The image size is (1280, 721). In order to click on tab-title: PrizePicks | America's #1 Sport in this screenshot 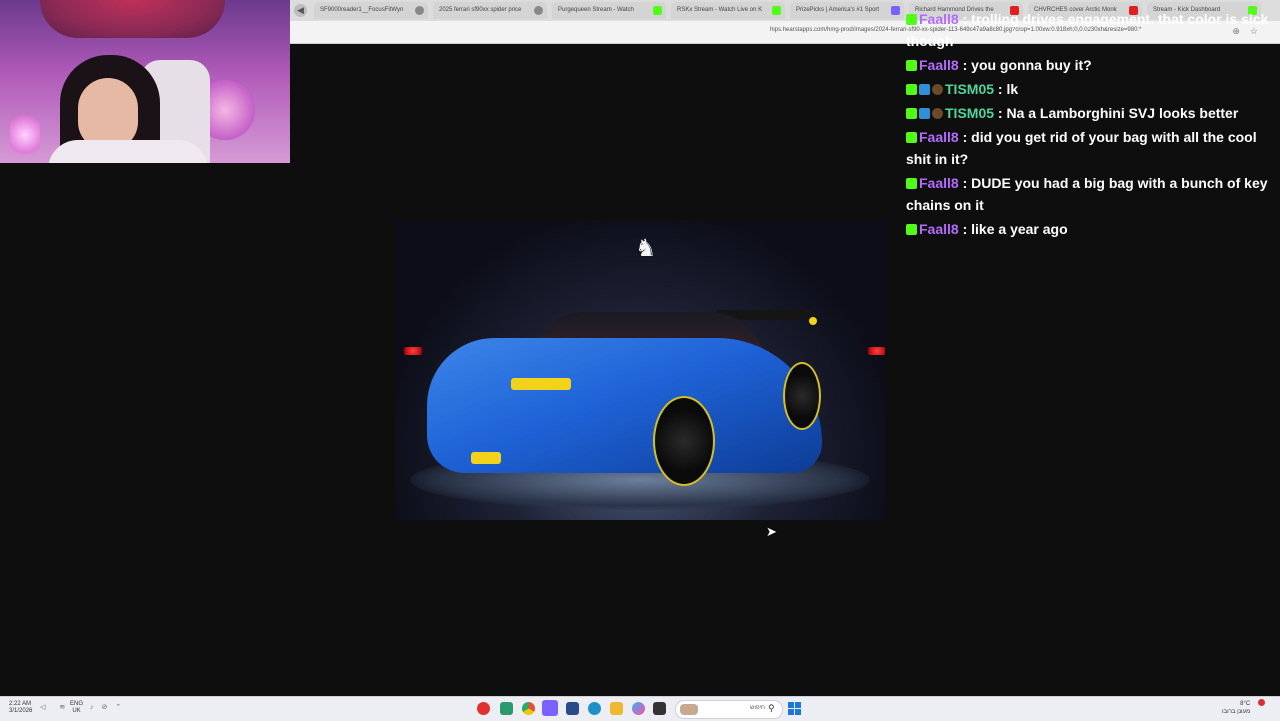, I will do `click(838, 10)`.